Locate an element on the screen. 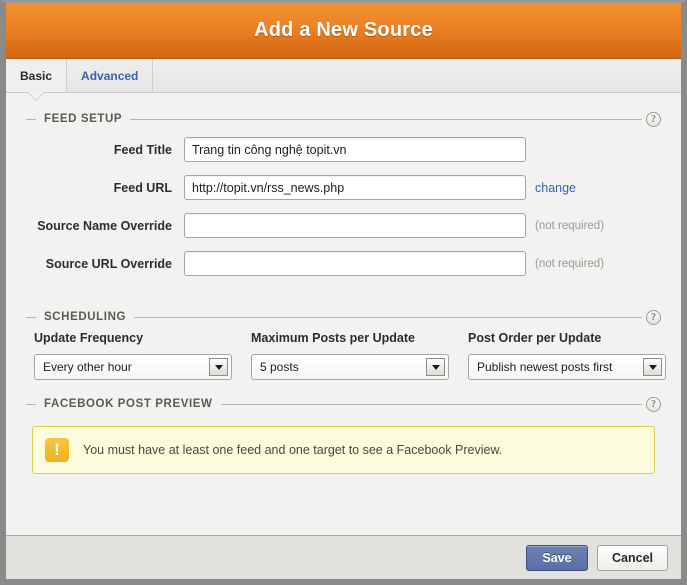 The width and height of the screenshot is (687, 585). cancel-button: Cancel is located at coordinates (632, 557).